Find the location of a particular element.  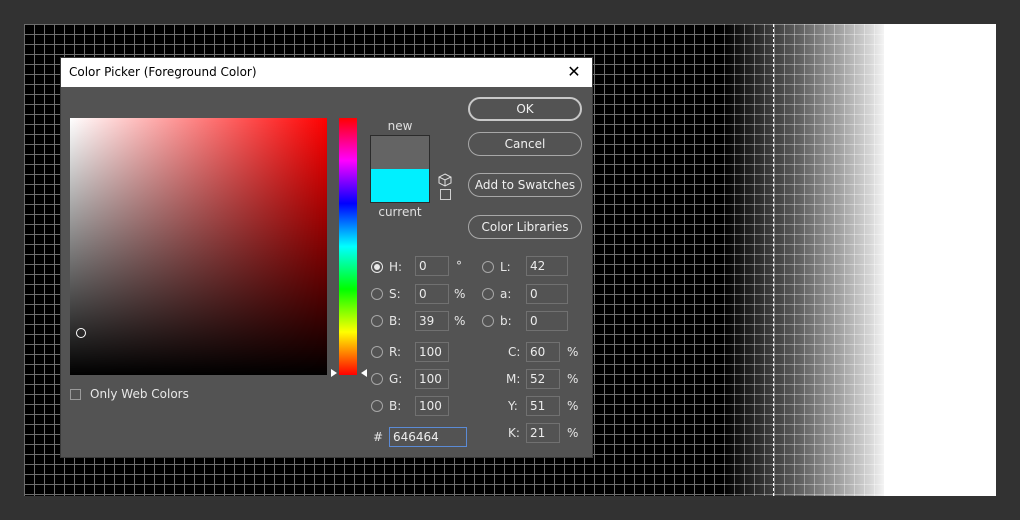

cyan-unit: % is located at coordinates (573, 352).